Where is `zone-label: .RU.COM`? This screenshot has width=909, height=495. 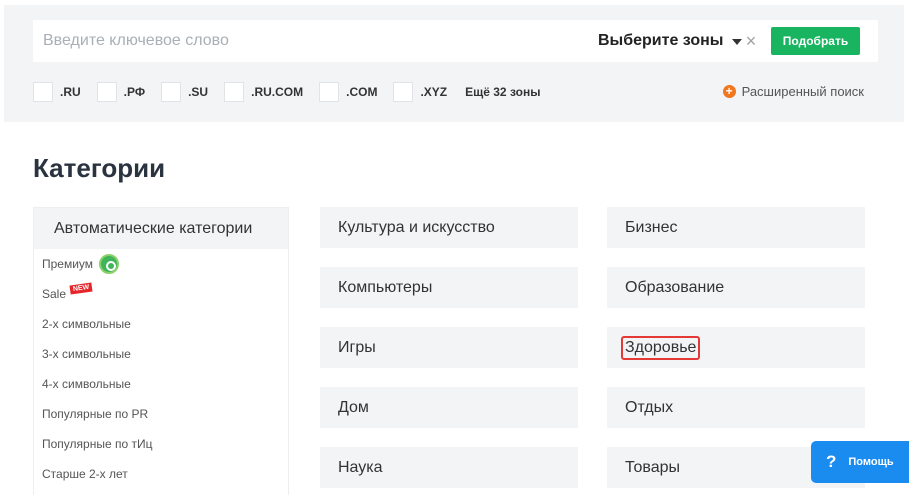
zone-label: .RU.COM is located at coordinates (277, 92).